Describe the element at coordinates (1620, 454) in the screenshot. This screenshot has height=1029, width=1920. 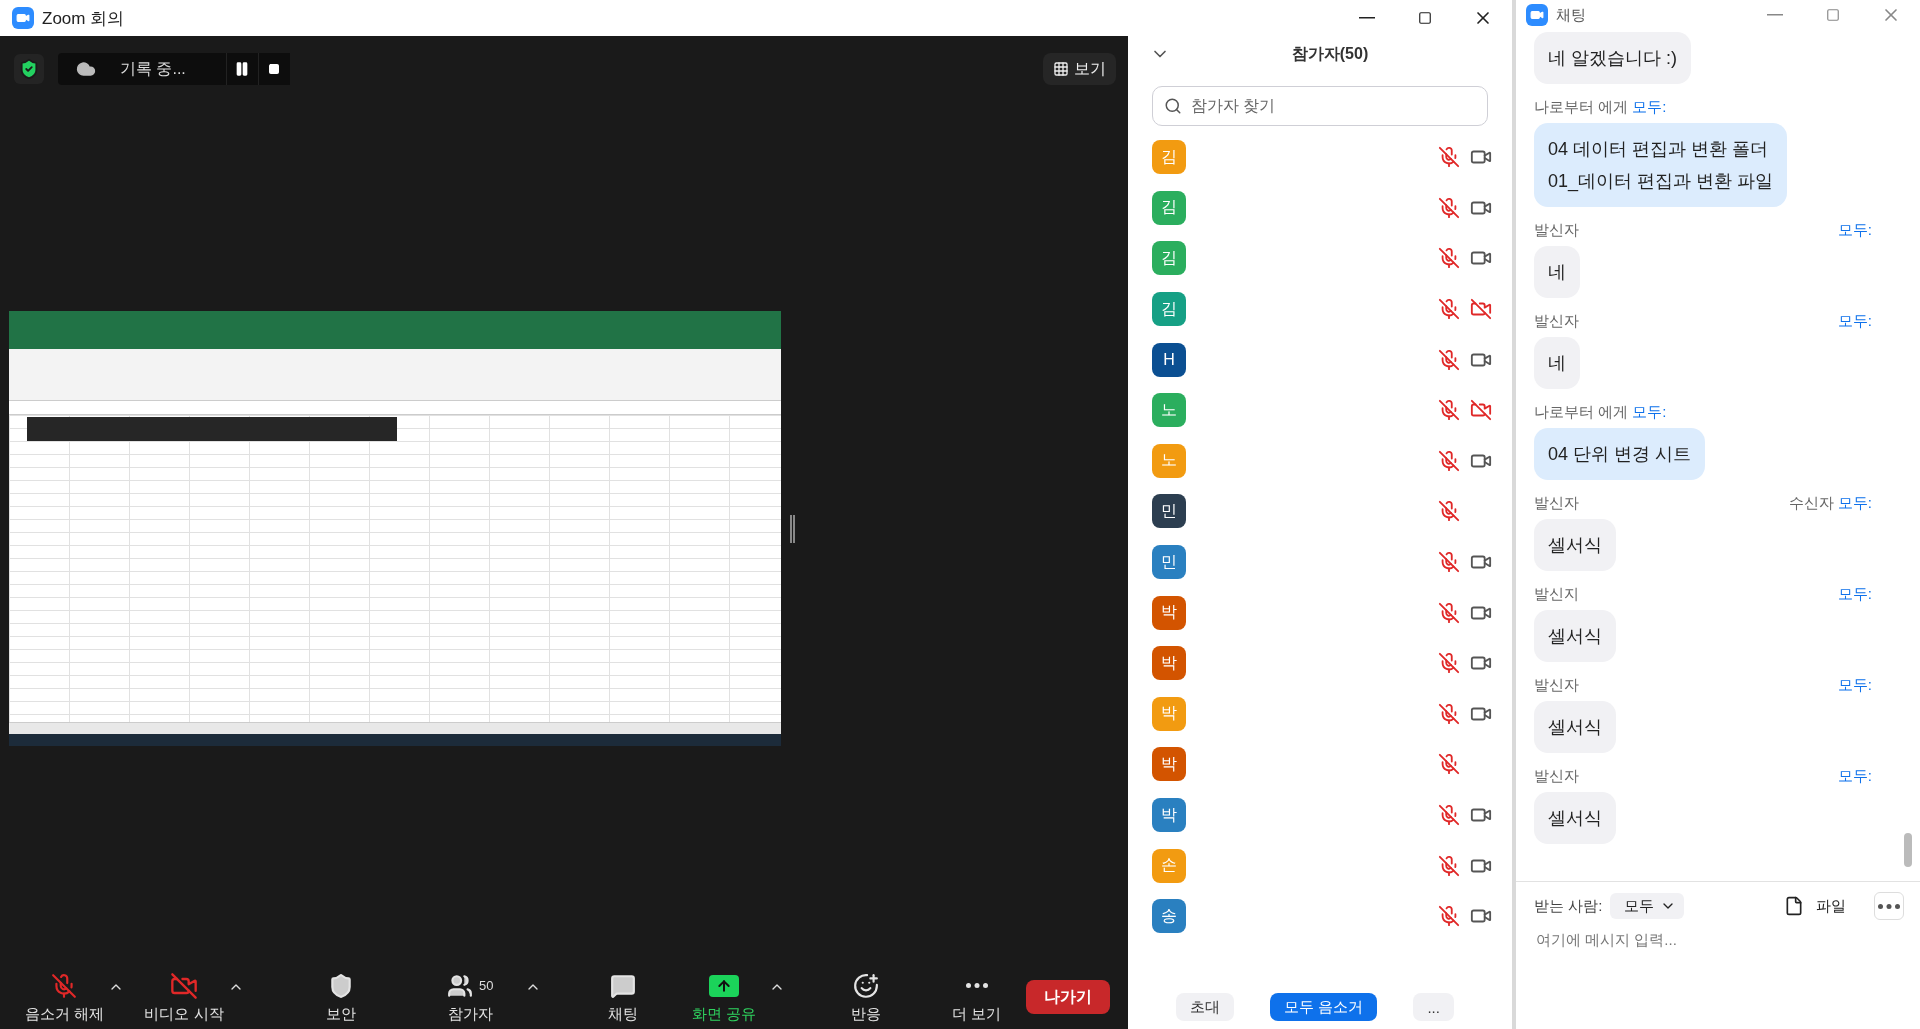
I see `message-bubble: 04 단위 변경 시트` at that location.